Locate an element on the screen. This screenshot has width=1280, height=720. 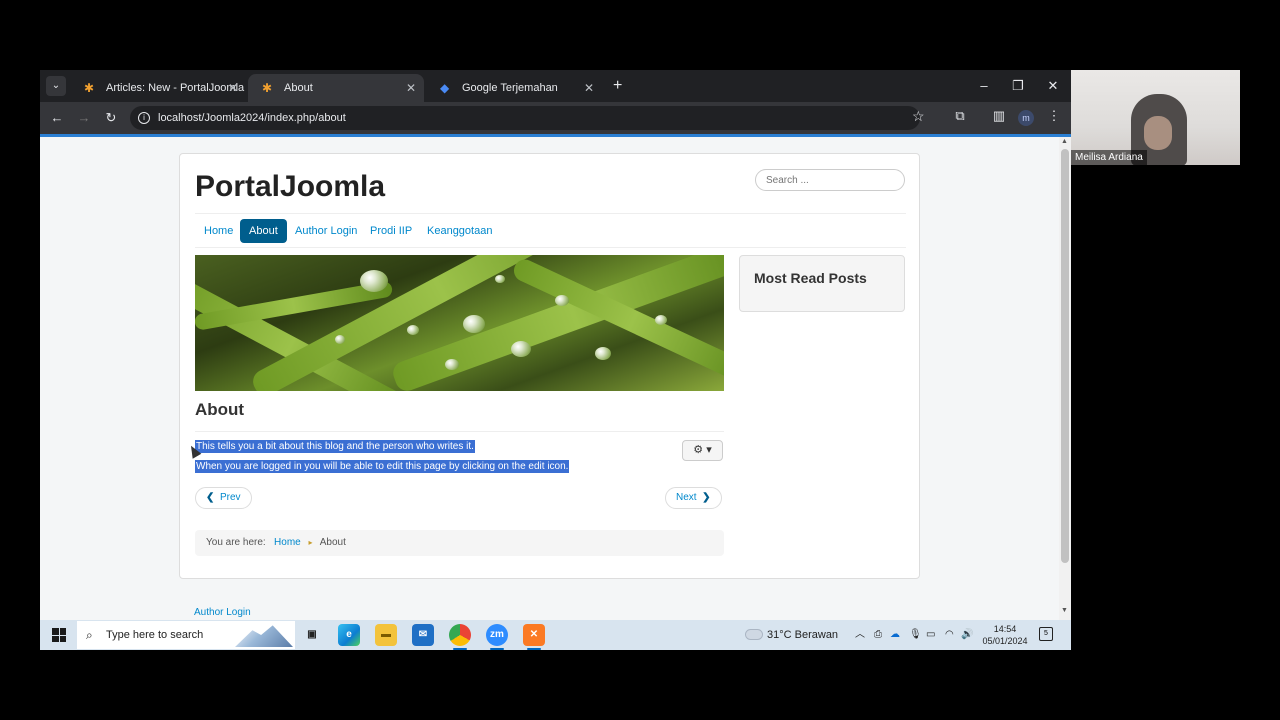
participant-name: Meilisa Ardiana is located at coordinates (1109, 157).